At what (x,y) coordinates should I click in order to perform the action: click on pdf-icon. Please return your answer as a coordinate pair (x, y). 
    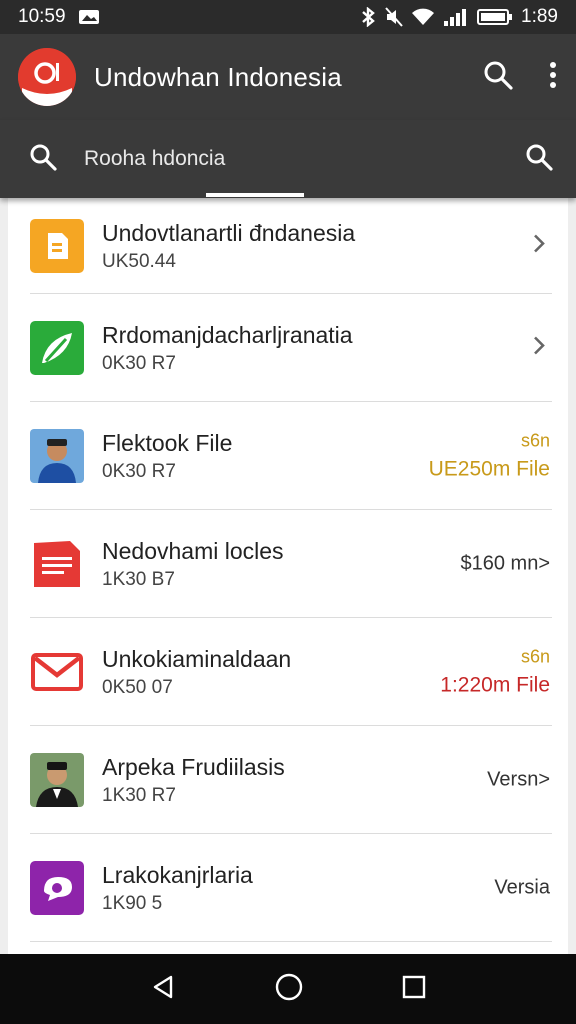
    Looking at the image, I should click on (57, 564).